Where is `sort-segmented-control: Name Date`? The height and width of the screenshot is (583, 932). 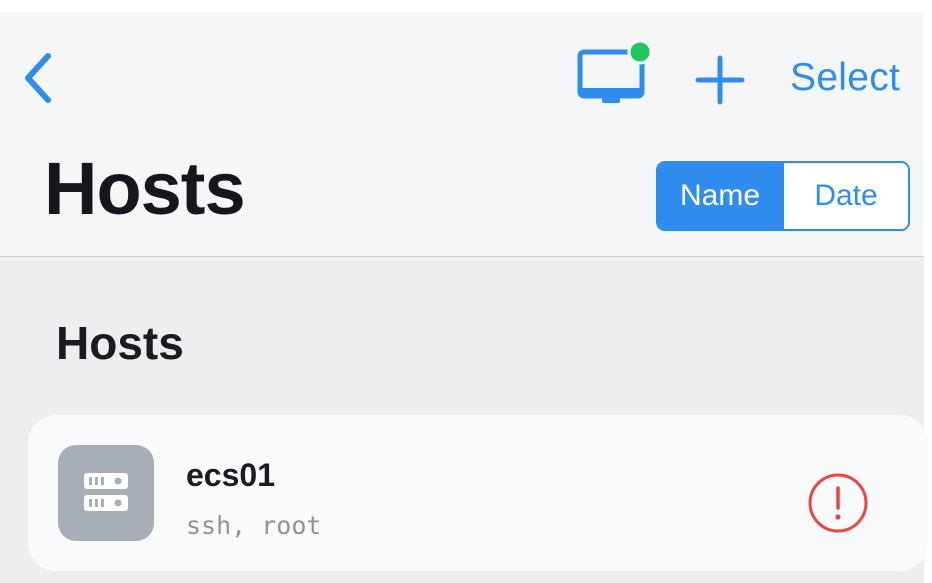
sort-segmented-control: Name Date is located at coordinates (783, 196).